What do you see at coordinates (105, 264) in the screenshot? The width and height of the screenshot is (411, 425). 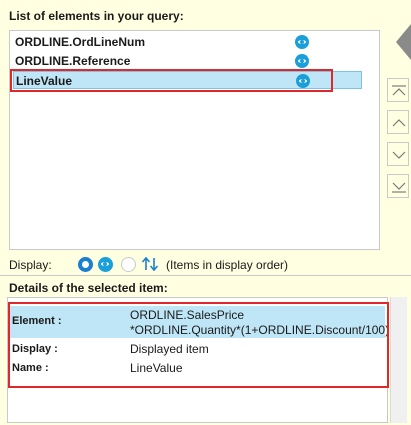 I see `display-eye-icon` at bounding box center [105, 264].